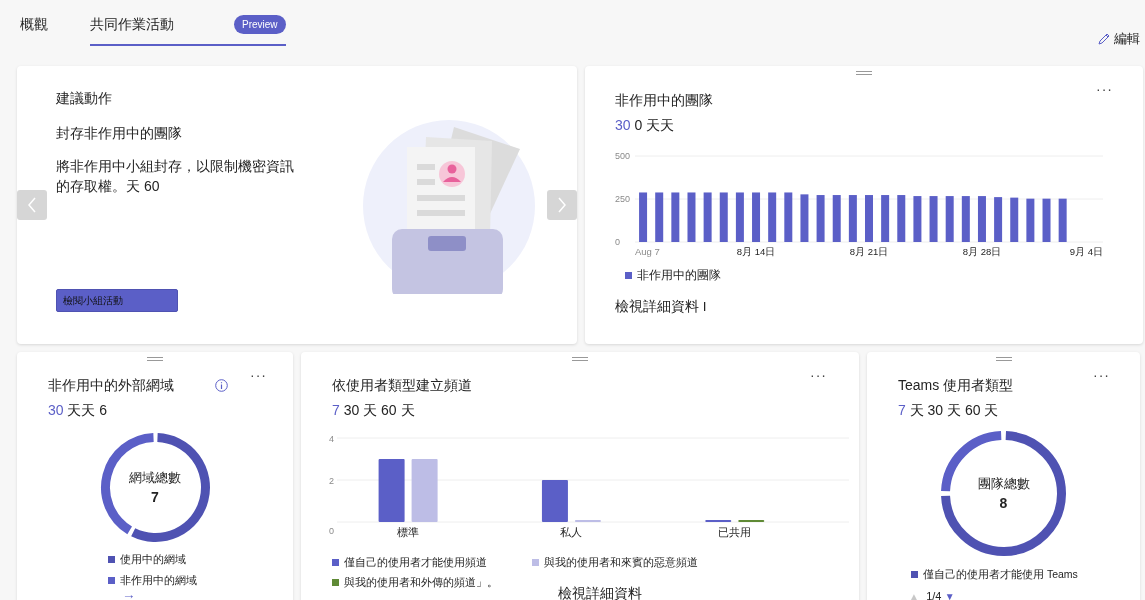 This screenshot has width=1145, height=600. What do you see at coordinates (654, 125) in the screenshot?
I see `period-option: 0 天天` at bounding box center [654, 125].